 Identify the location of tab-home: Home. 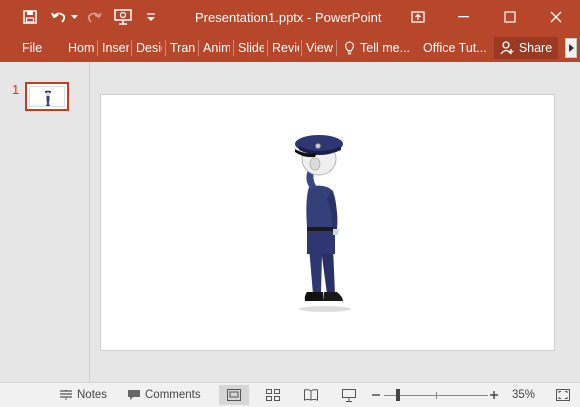
(81, 48).